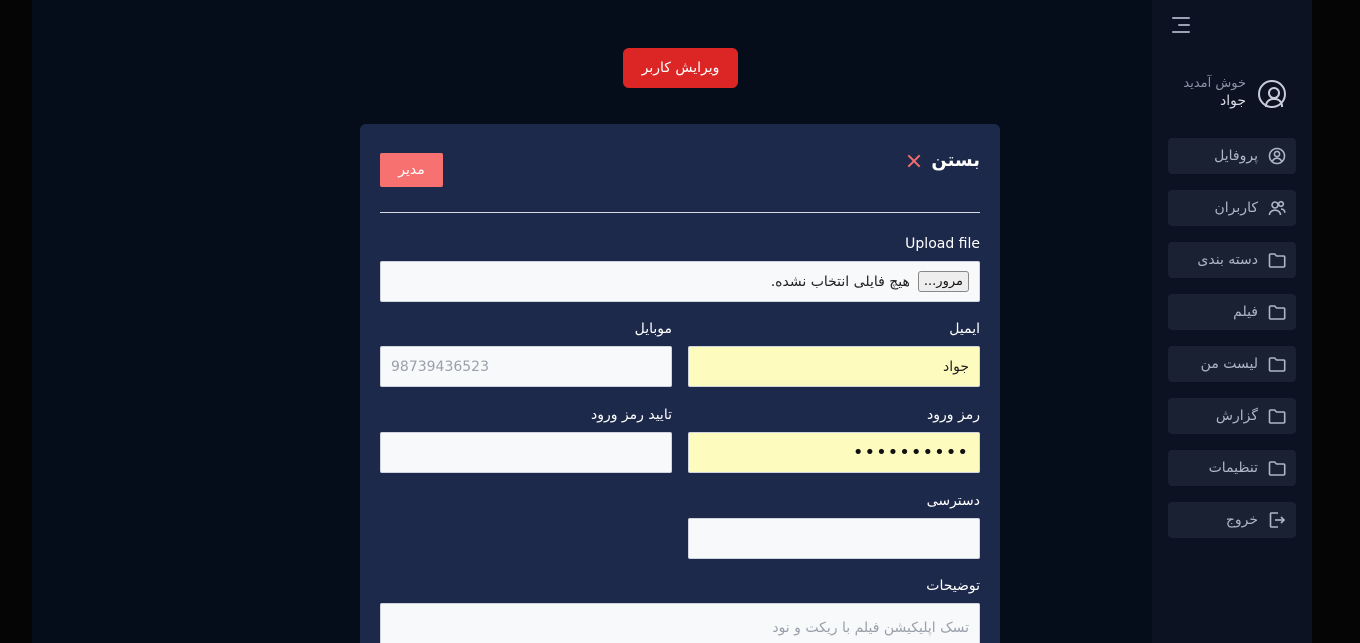 This screenshot has height=643, width=1360. Describe the element at coordinates (1277, 156) in the screenshot. I see `profile-icon` at that location.